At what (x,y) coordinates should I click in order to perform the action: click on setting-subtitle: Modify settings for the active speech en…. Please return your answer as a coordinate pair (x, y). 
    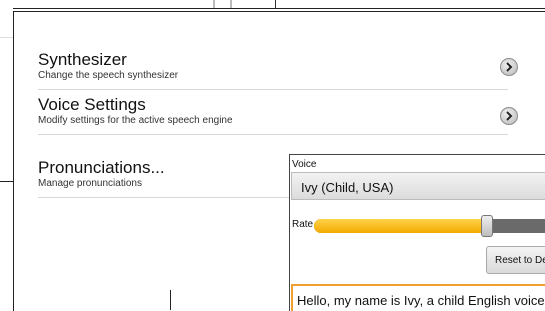
    Looking at the image, I should click on (135, 120).